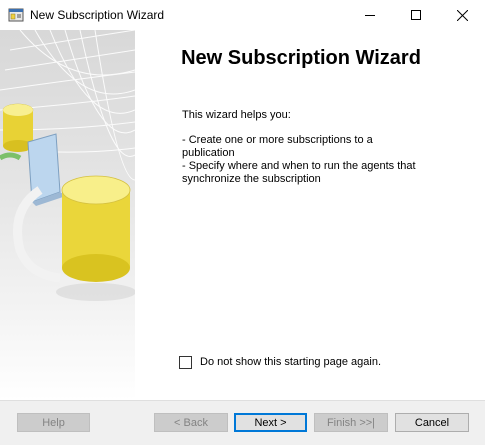  I want to click on maximize-button, so click(416, 15).